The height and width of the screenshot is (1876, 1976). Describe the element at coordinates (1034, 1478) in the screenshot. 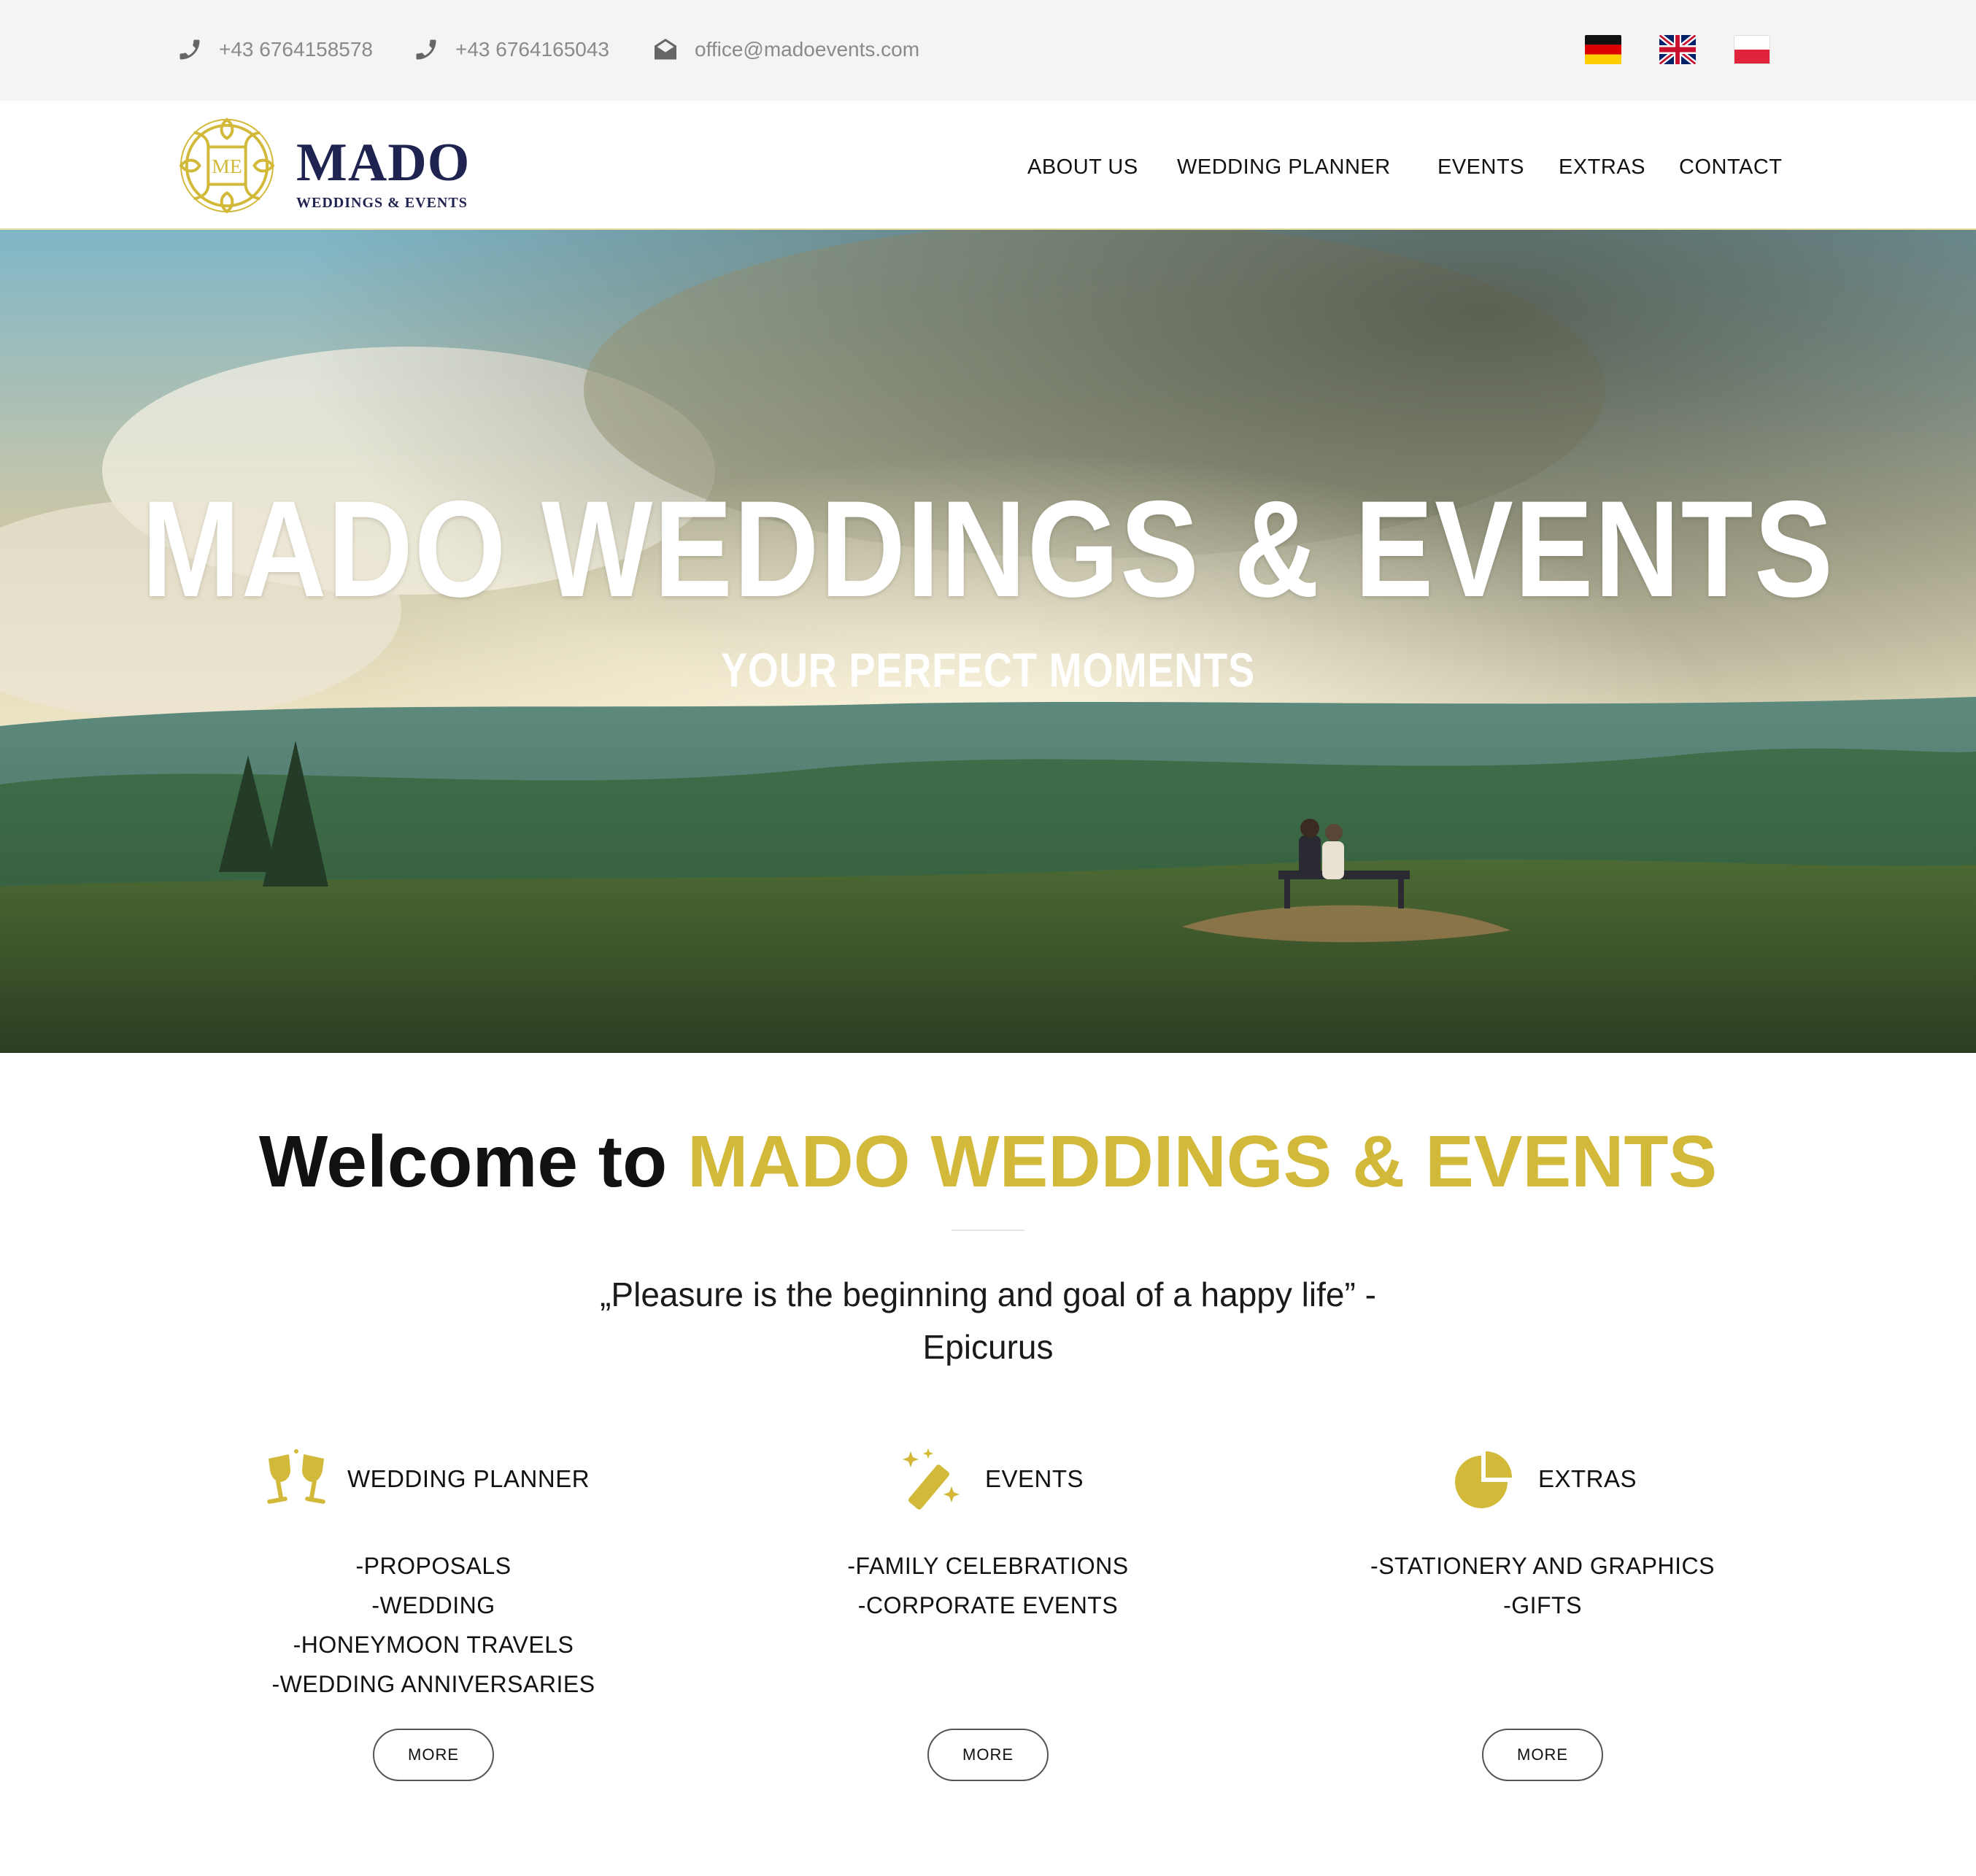

I see `feature-title: EVENTS` at that location.